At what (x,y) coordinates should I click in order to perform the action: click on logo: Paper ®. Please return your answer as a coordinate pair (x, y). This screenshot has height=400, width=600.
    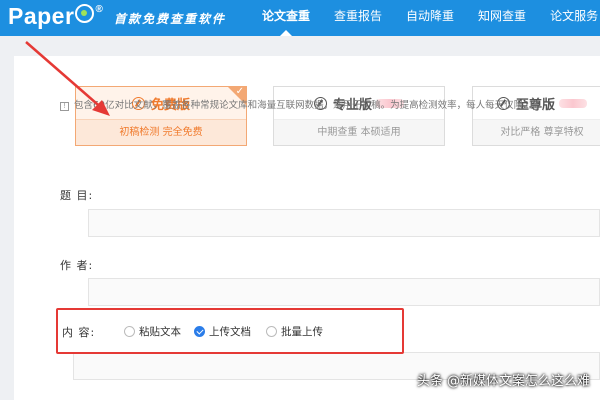
    Looking at the image, I should click on (55, 16).